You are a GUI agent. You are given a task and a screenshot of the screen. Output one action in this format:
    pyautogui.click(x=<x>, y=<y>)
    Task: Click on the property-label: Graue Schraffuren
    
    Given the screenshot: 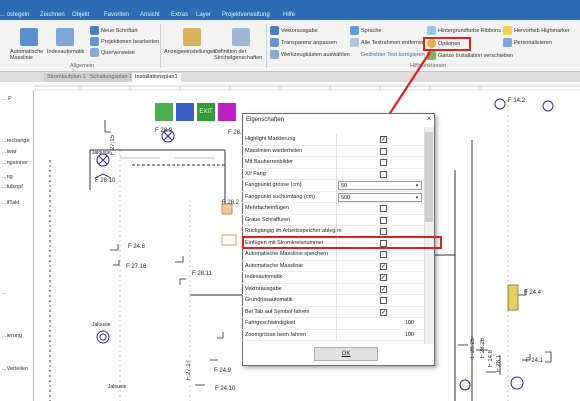 What is the action you would take?
    pyautogui.click(x=268, y=219)
    